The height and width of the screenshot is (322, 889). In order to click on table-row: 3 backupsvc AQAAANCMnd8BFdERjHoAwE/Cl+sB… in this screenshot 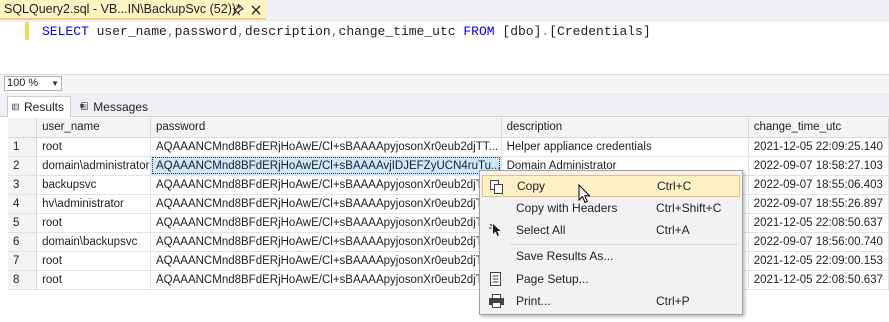, I will do `click(448, 185)`.